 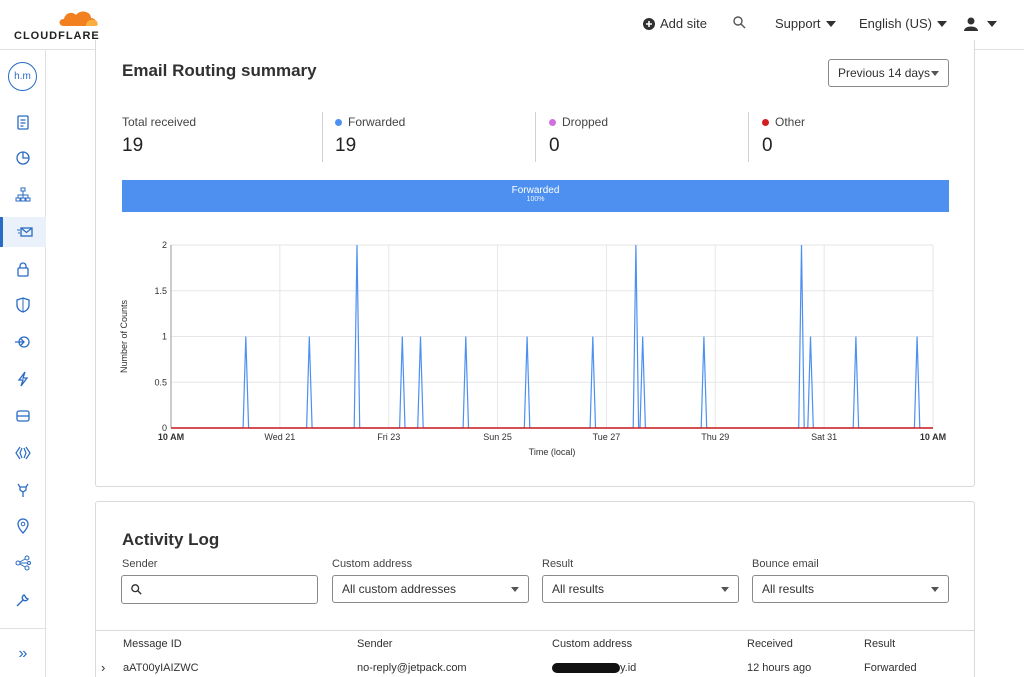 I want to click on stat-label: Forwarded, so click(x=377, y=122).